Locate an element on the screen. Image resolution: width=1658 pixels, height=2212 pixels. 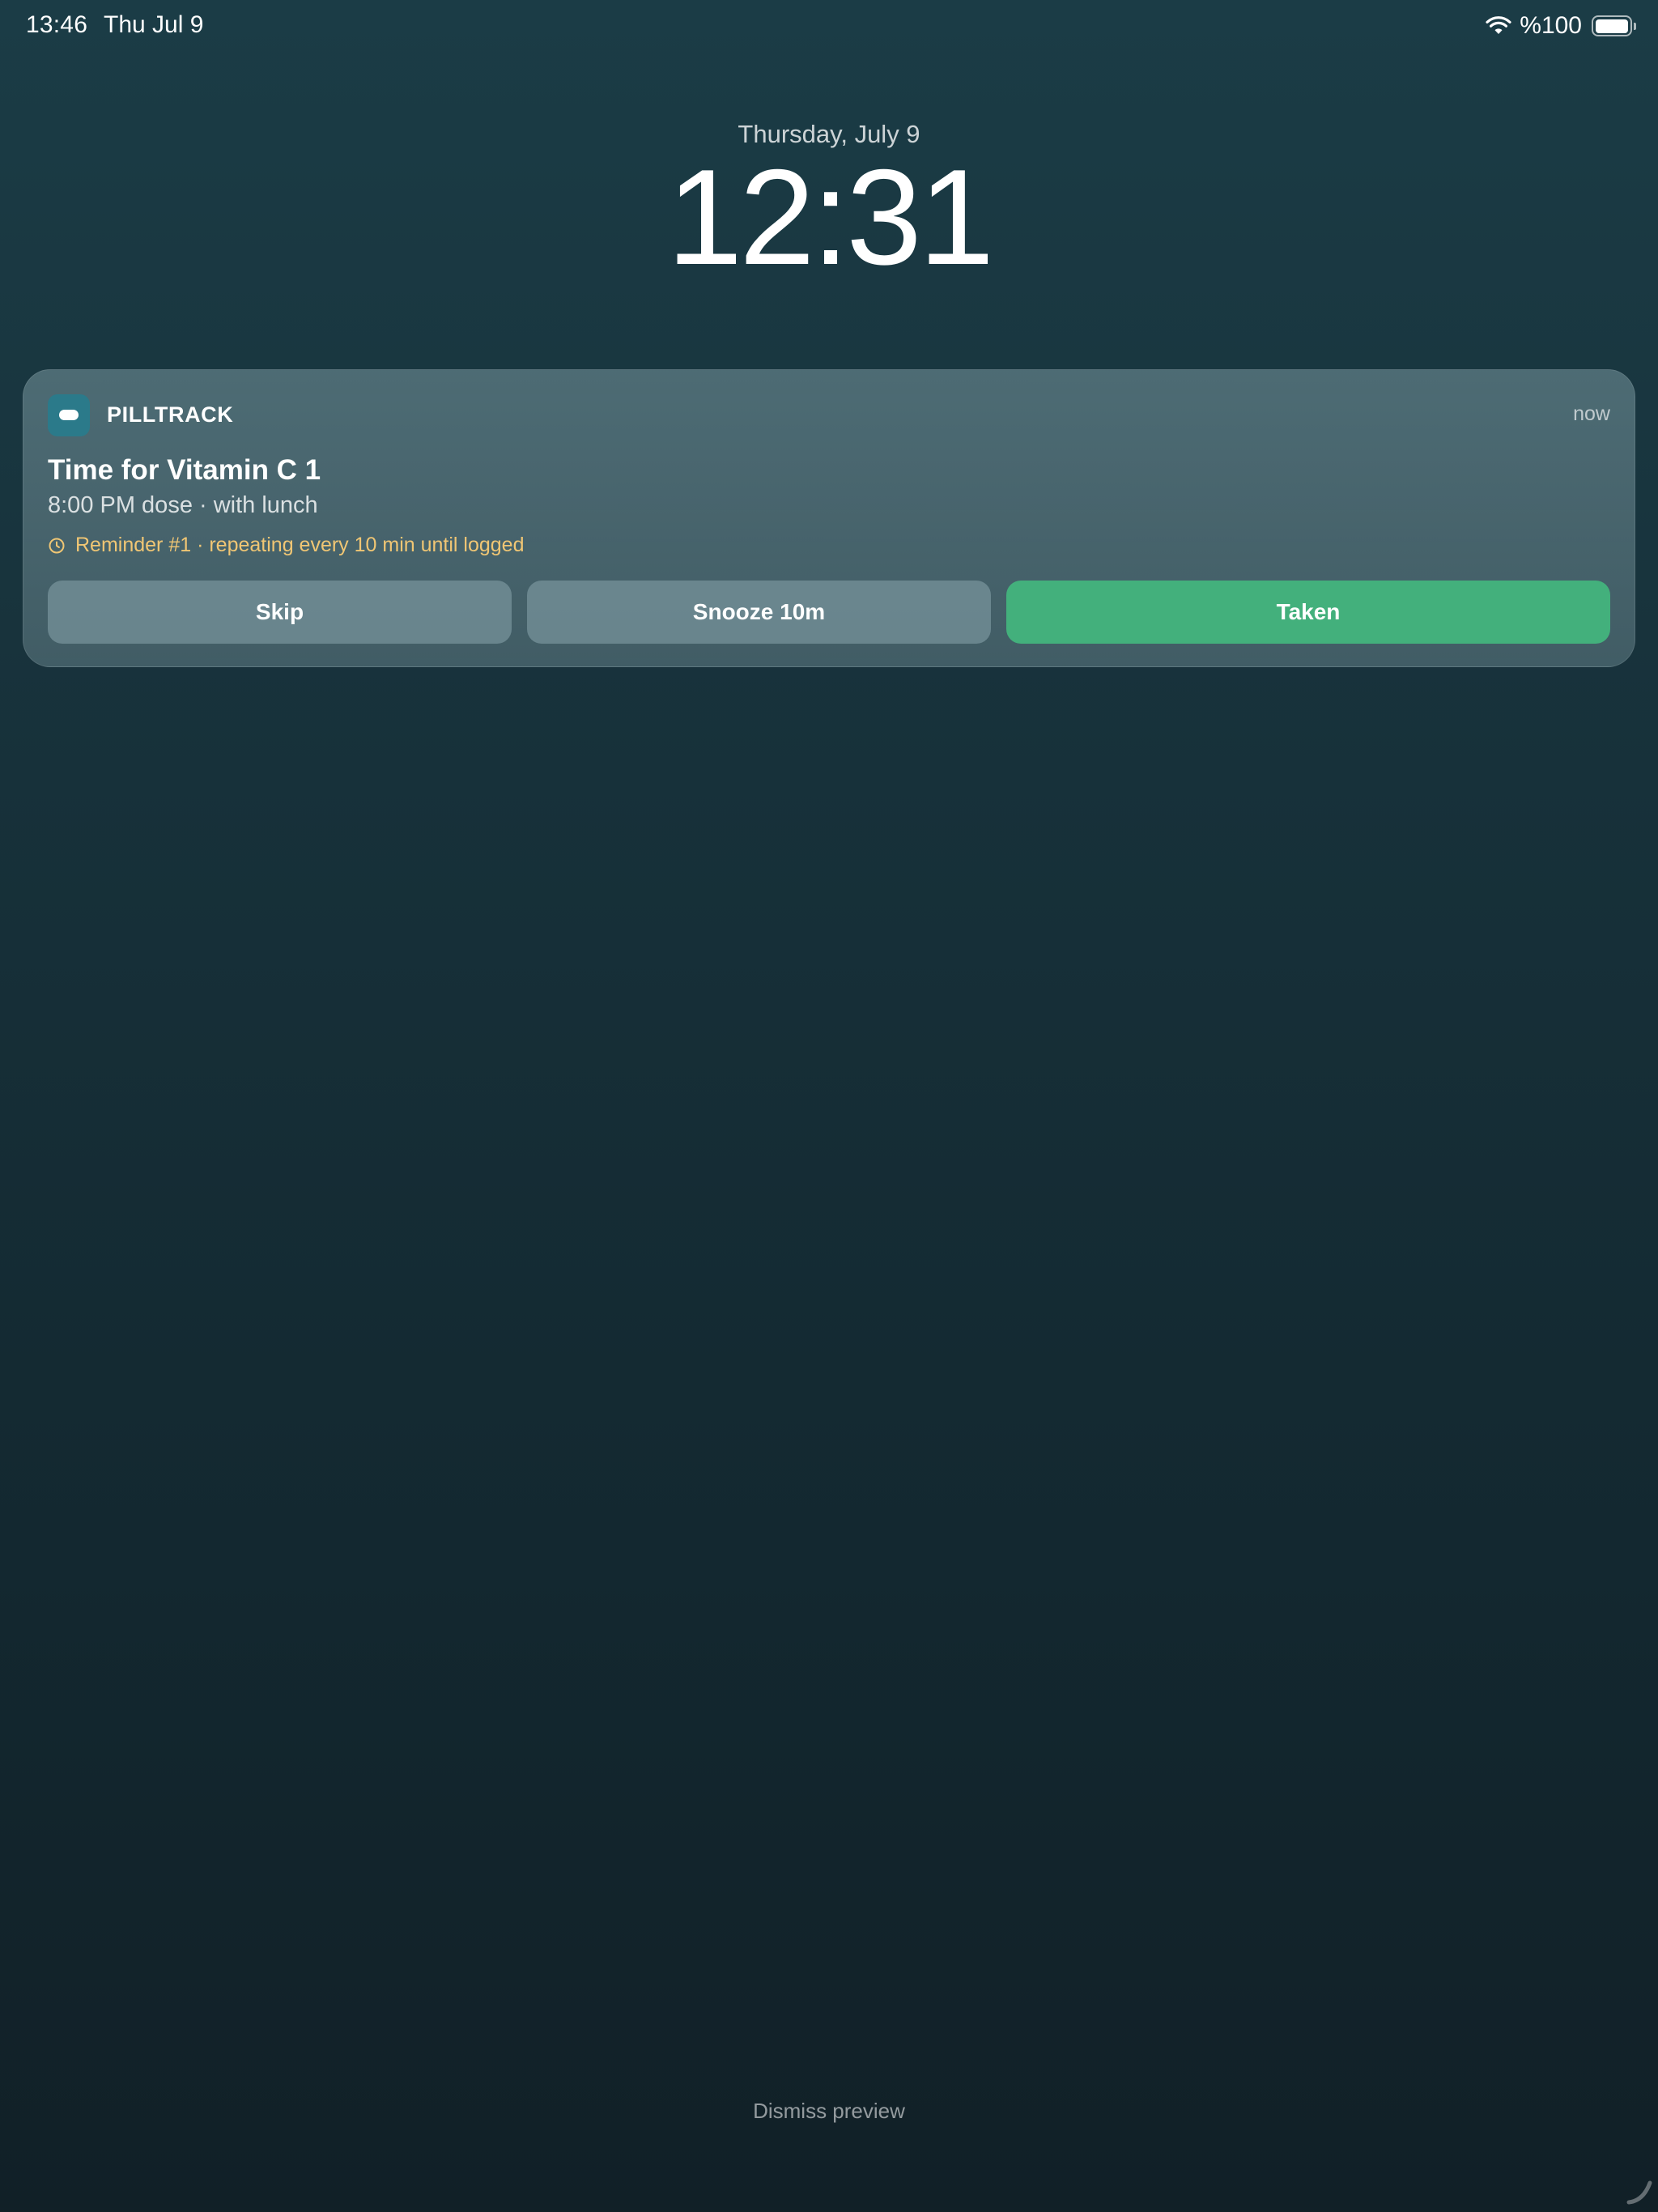
lock-screen-clock: 12:31 is located at coordinates (830, 217).